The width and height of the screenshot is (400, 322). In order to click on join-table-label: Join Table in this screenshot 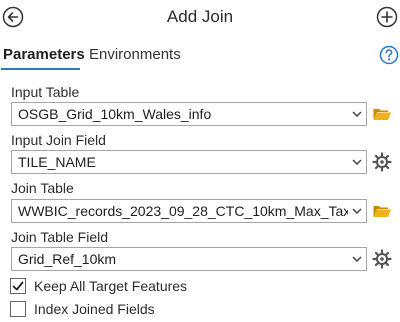, I will do `click(42, 188)`.